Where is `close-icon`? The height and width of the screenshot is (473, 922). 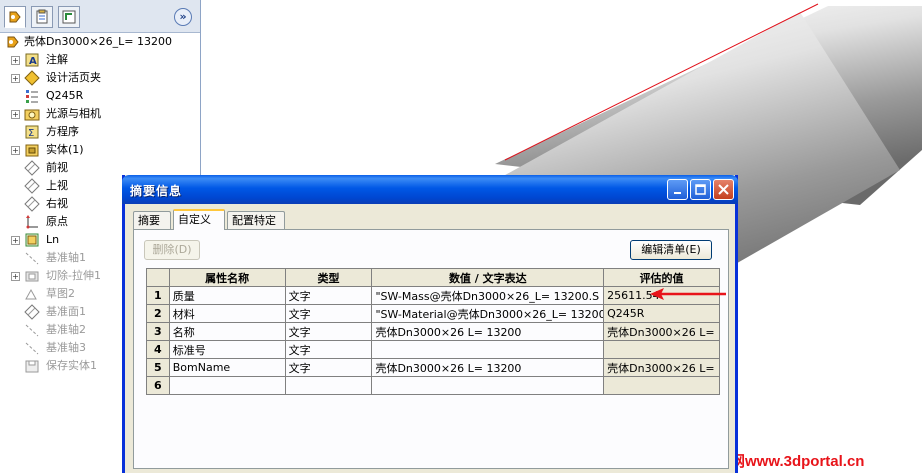 close-icon is located at coordinates (723, 189).